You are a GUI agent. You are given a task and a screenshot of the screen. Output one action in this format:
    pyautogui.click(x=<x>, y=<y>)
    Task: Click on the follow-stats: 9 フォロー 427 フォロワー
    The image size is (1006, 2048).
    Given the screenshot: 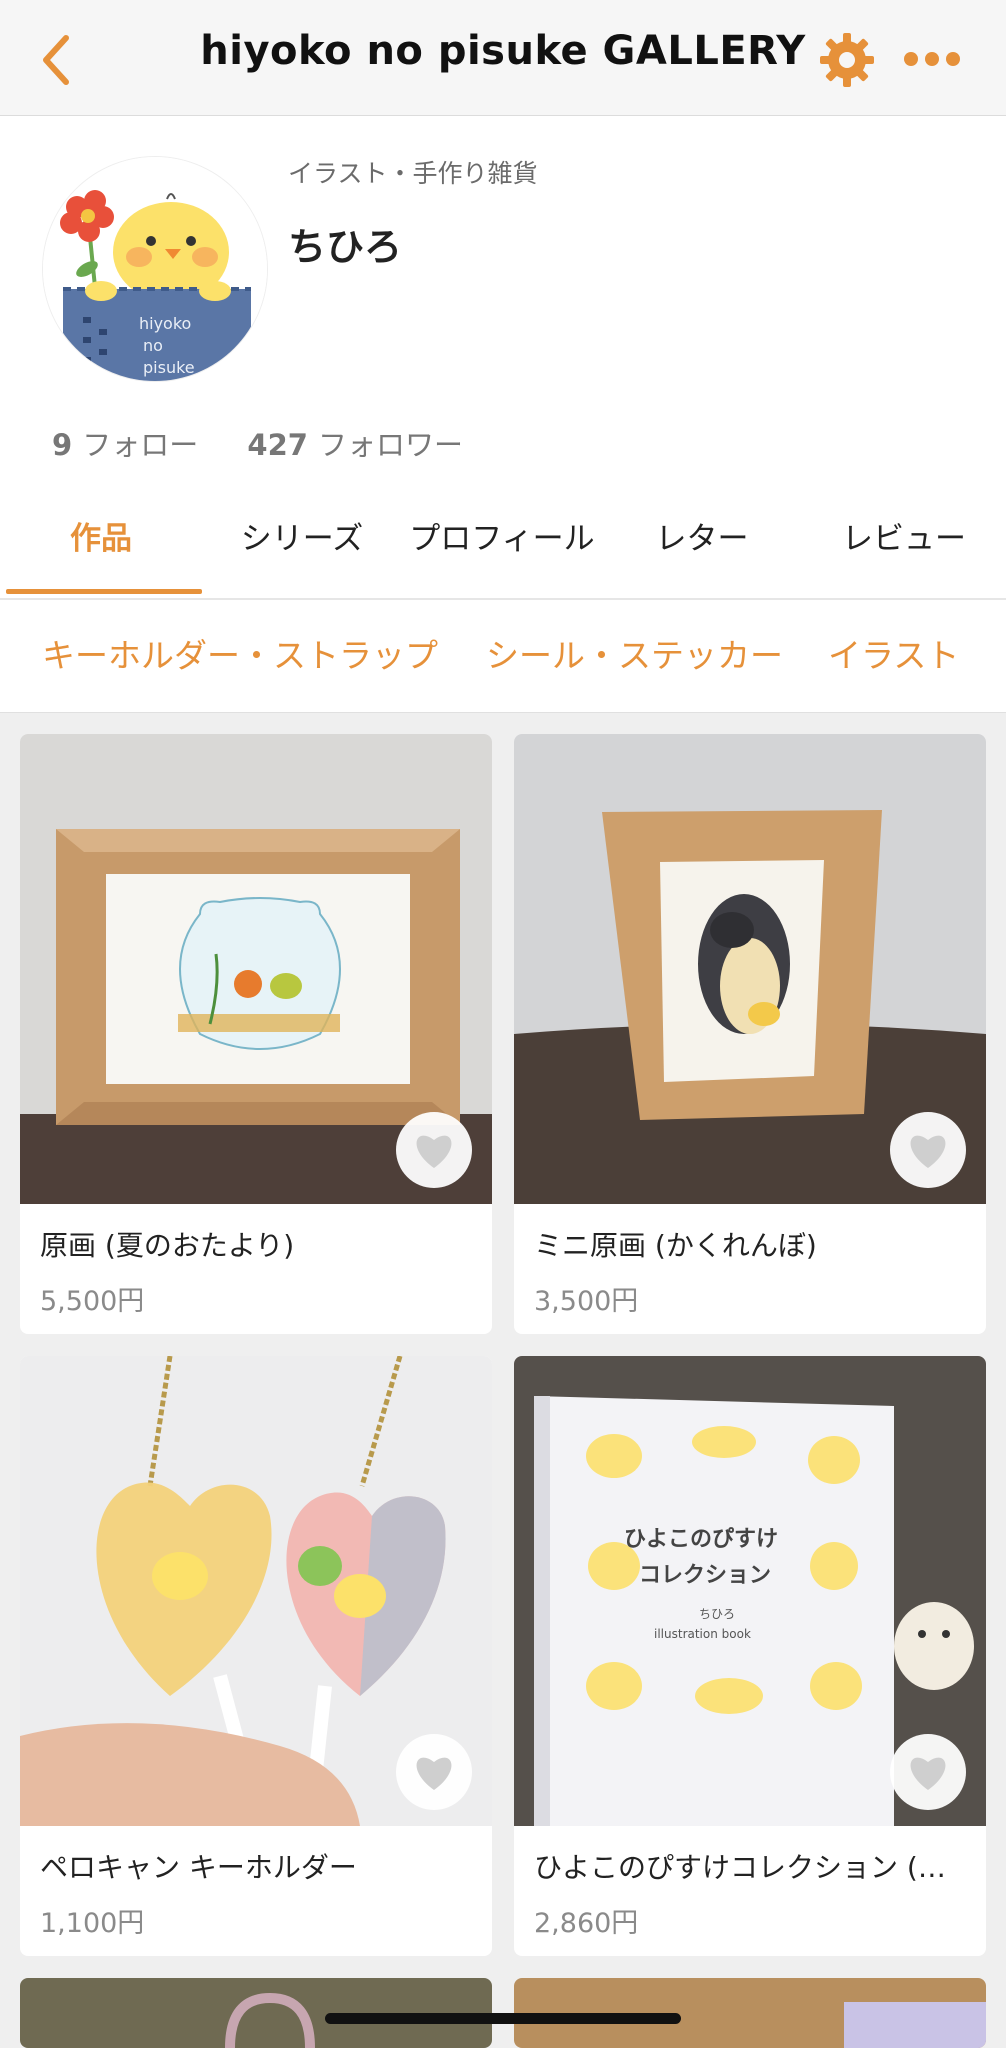 What is the action you would take?
    pyautogui.click(x=277, y=443)
    